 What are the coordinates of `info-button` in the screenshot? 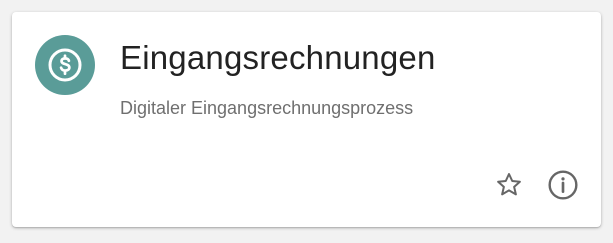 It's located at (563, 185).